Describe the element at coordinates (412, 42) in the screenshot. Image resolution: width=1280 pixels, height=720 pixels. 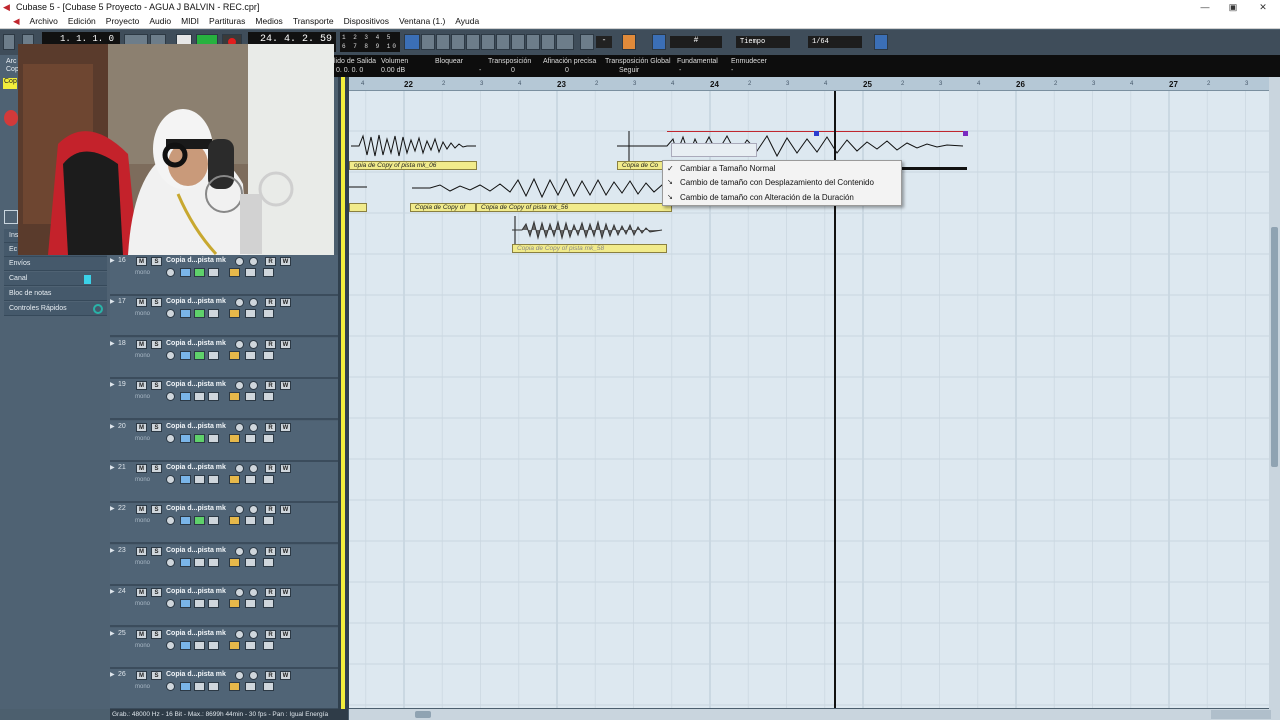
I see `pointer-tool-icon` at that location.